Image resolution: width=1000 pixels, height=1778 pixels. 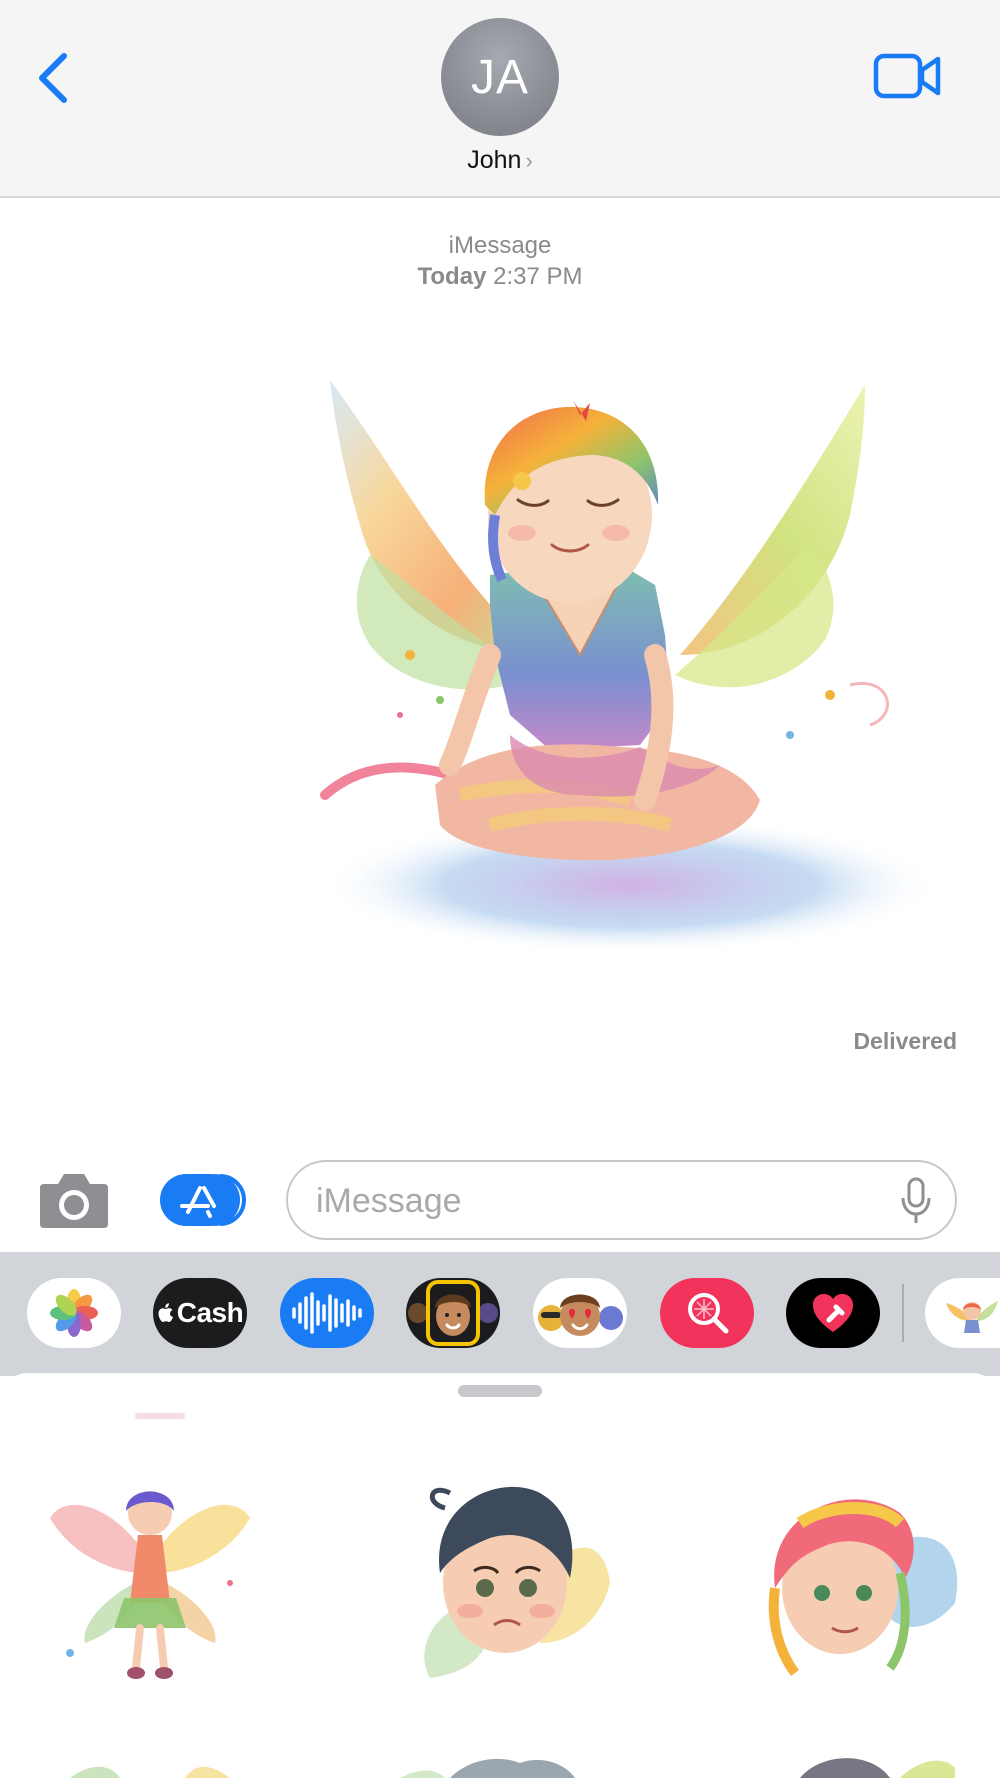 I want to click on app-strip-divider, so click(x=903, y=1313).